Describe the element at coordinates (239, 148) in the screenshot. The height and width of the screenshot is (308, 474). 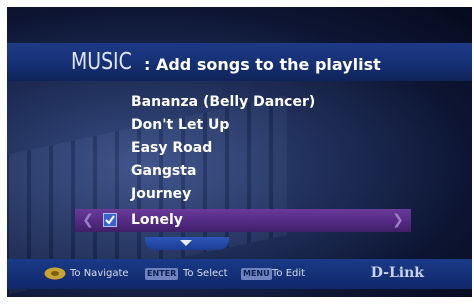
I see `song-item: Easy Road` at that location.